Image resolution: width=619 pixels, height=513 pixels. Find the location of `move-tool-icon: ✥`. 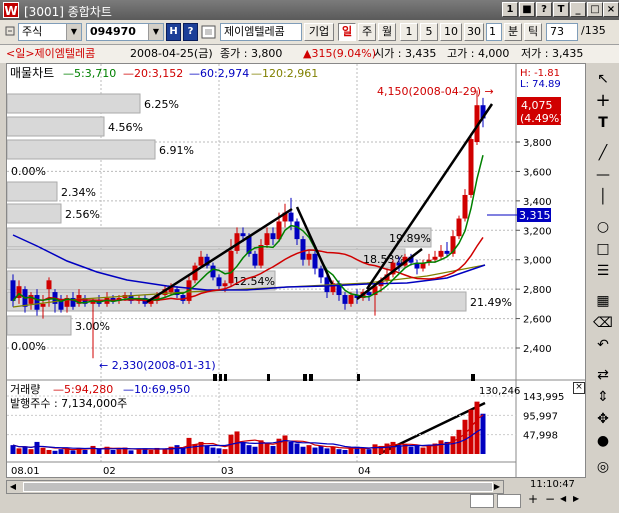

move-tool-icon: ✥ is located at coordinates (603, 419).